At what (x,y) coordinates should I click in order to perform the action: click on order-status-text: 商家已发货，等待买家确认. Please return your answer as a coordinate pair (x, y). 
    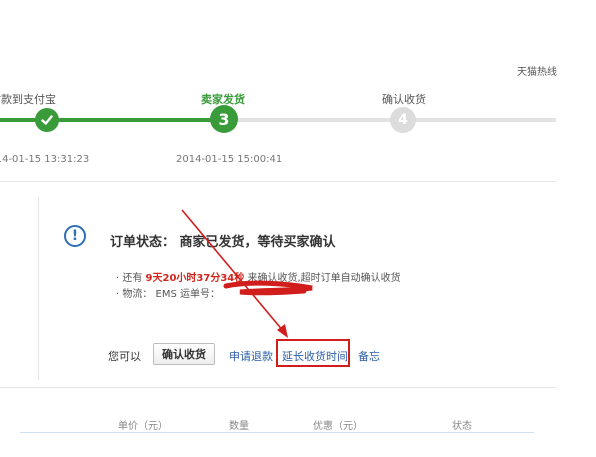
    Looking at the image, I should click on (257, 242).